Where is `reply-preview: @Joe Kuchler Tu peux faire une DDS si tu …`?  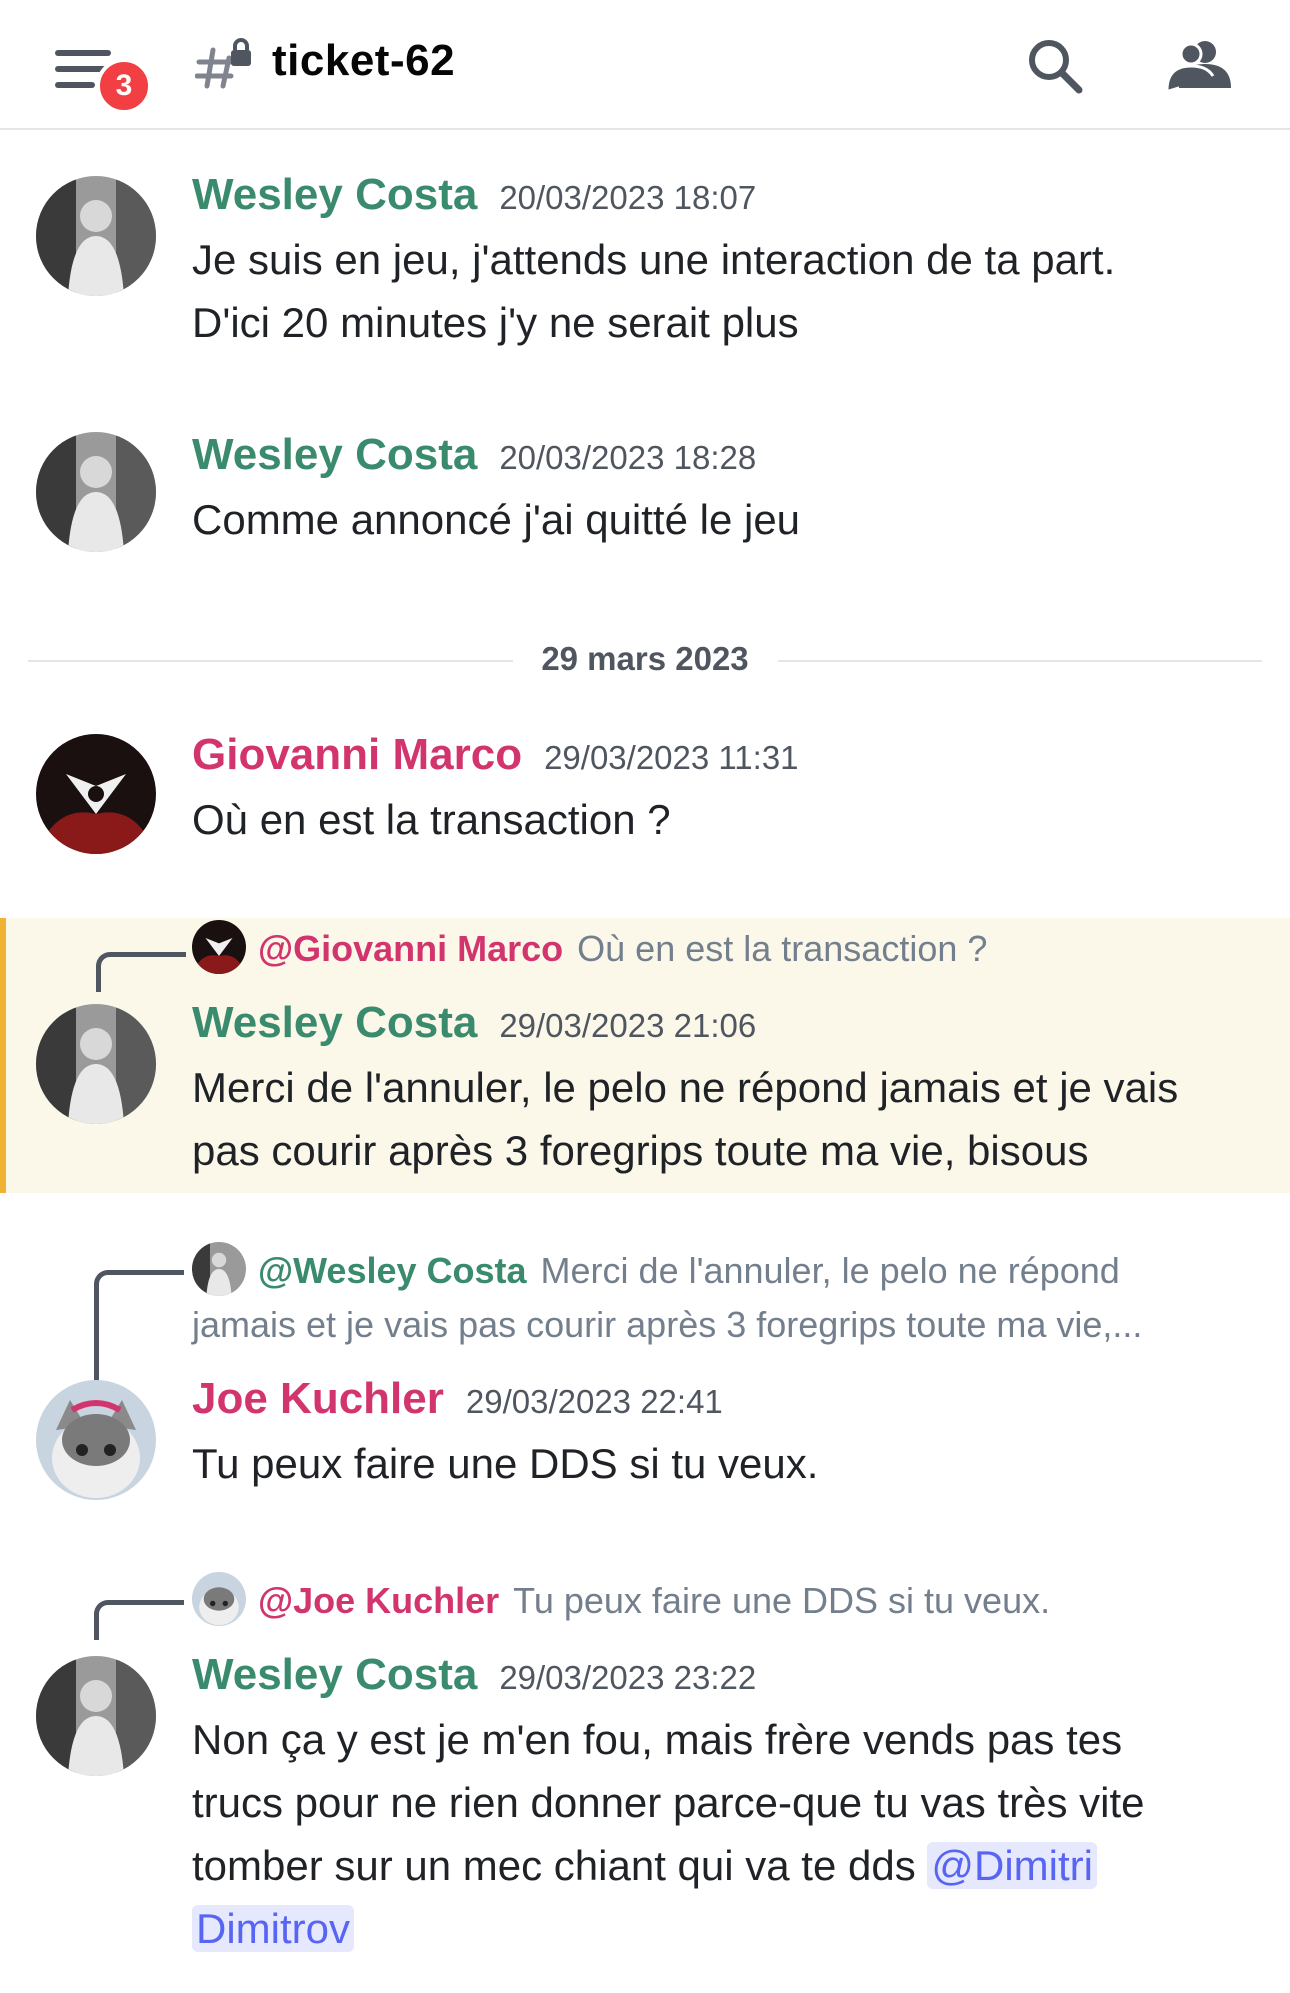
reply-preview: @Joe Kuchler Tu peux faire une DDS si tu … is located at coordinates (621, 1601).